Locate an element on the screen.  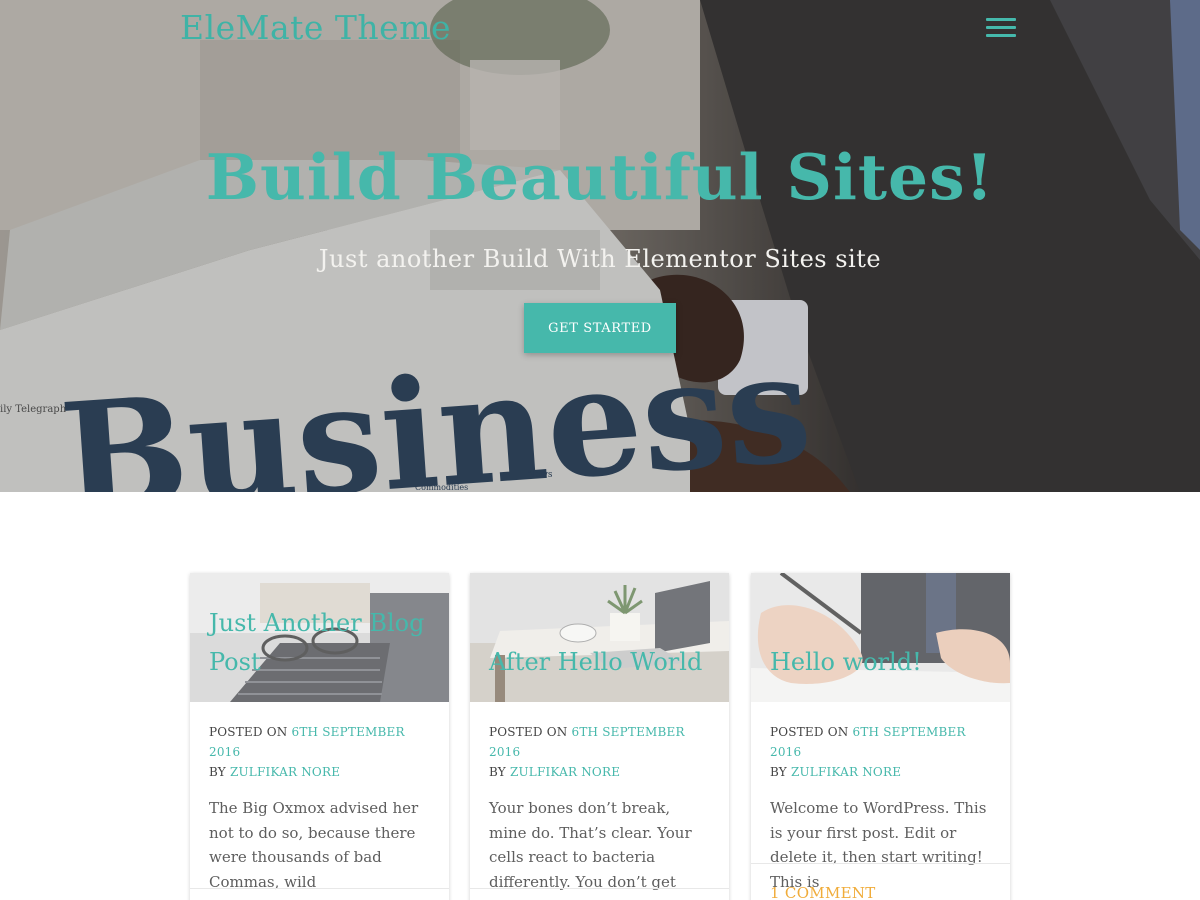
post-thumbnail: Just Another Blog Post is located at coordinates (319, 637).